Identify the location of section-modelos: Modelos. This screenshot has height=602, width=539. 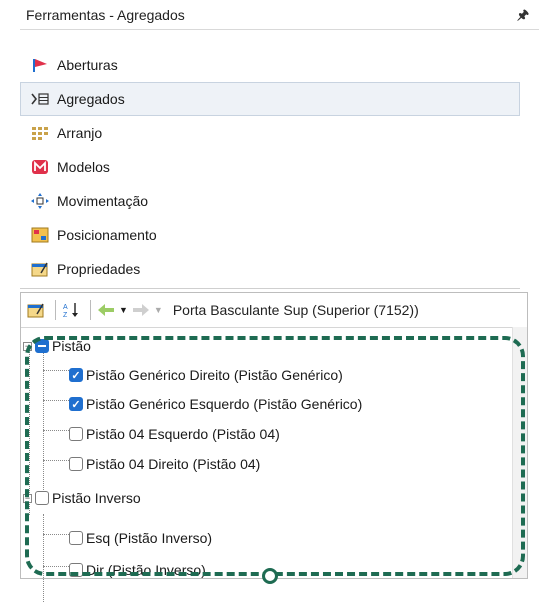
(270, 167).